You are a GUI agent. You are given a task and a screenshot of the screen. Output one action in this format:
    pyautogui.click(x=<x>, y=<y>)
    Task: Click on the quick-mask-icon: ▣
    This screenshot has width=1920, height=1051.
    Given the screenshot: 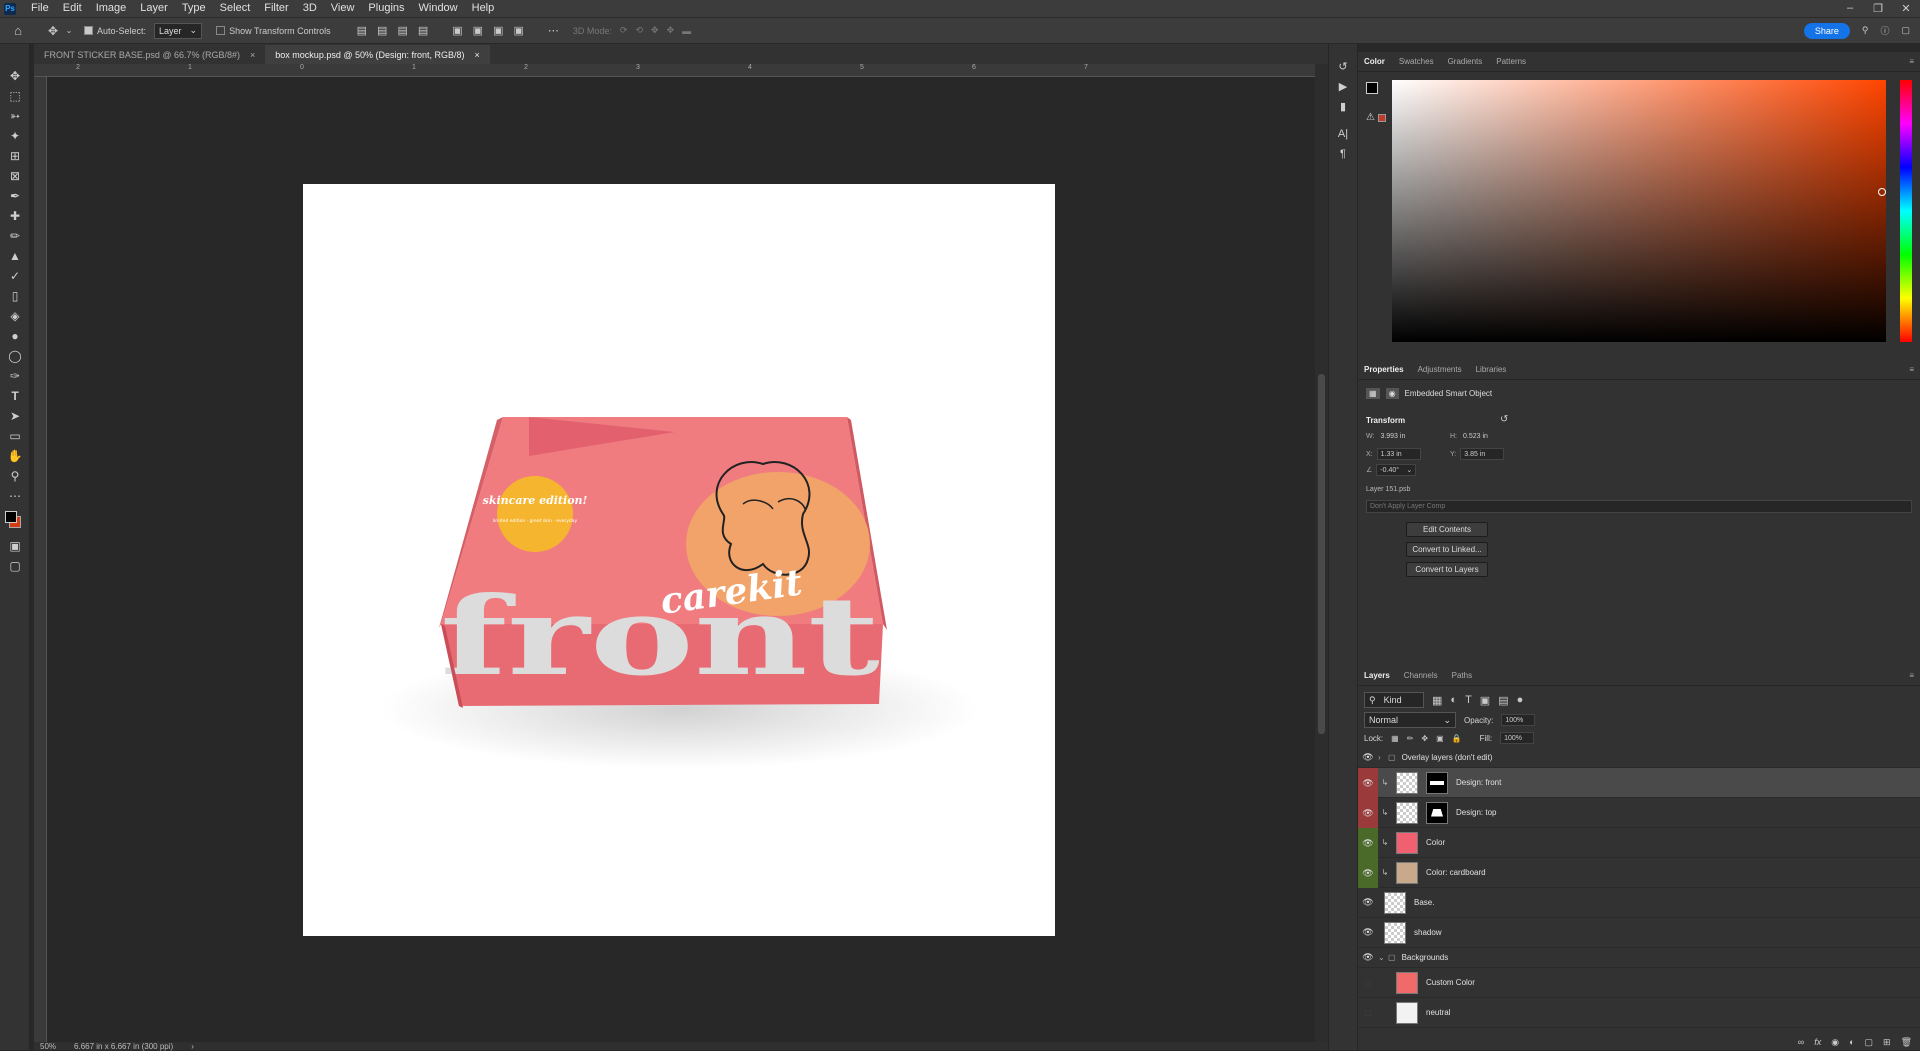 What is the action you would take?
    pyautogui.click(x=15, y=546)
    